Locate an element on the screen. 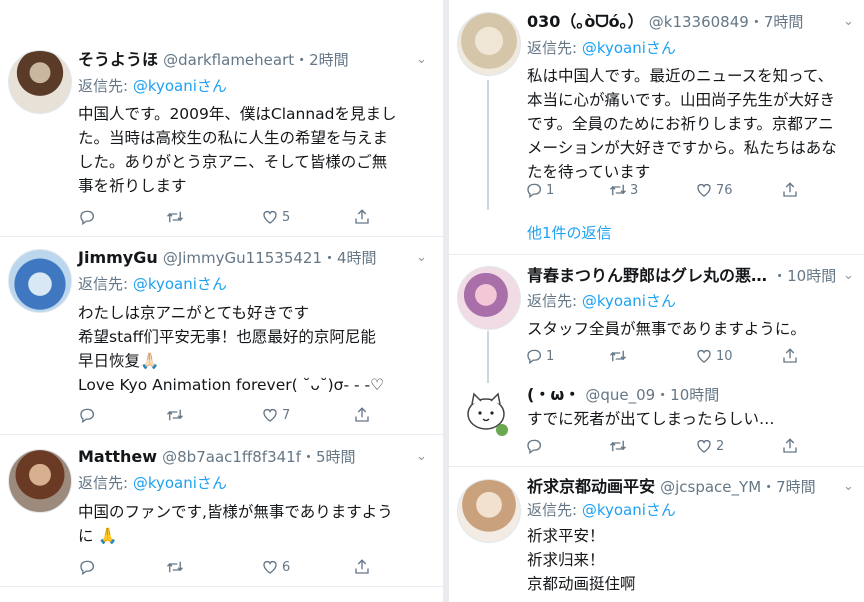  like-button: 2 is located at coordinates (709, 446).